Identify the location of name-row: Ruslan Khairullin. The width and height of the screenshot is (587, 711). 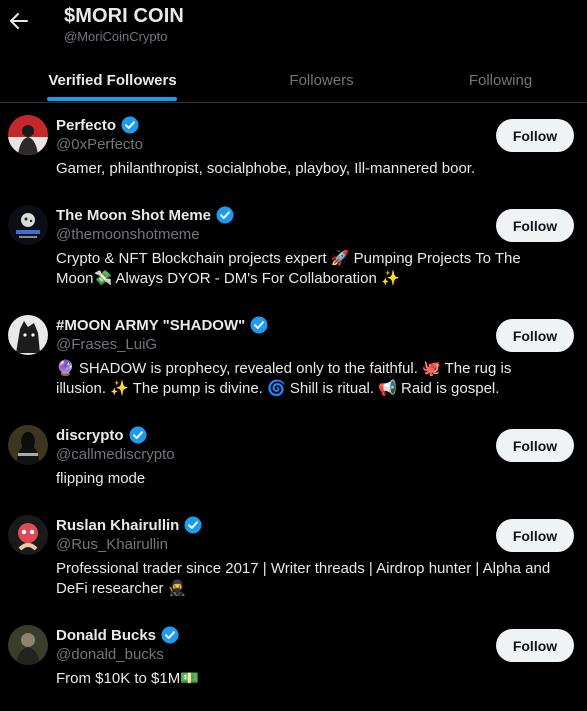
(129, 525).